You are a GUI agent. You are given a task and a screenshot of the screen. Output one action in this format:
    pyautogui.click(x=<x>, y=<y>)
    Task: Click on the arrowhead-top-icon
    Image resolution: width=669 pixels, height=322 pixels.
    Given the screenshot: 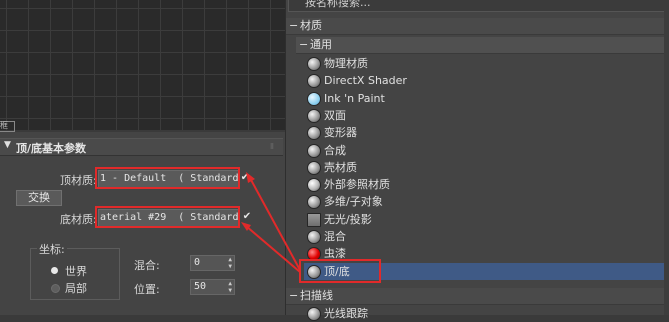 What is the action you would take?
    pyautogui.click(x=250, y=177)
    